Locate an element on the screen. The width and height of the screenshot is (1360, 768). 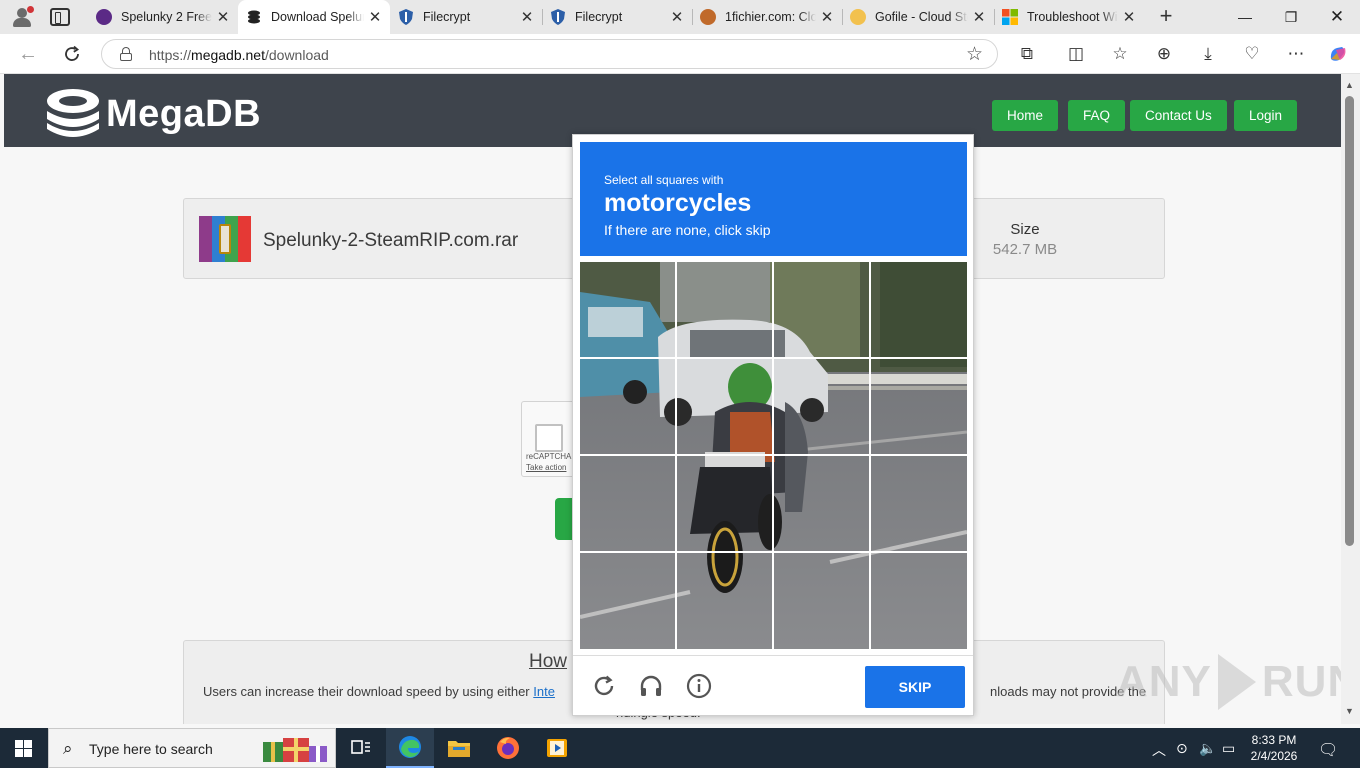
info-icon is located at coordinates (699, 686).